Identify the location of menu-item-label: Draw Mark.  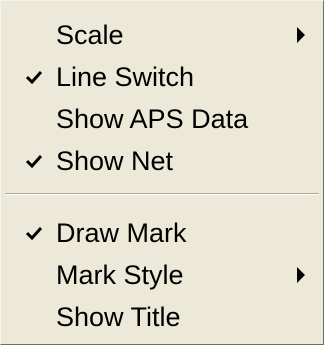
(121, 233).